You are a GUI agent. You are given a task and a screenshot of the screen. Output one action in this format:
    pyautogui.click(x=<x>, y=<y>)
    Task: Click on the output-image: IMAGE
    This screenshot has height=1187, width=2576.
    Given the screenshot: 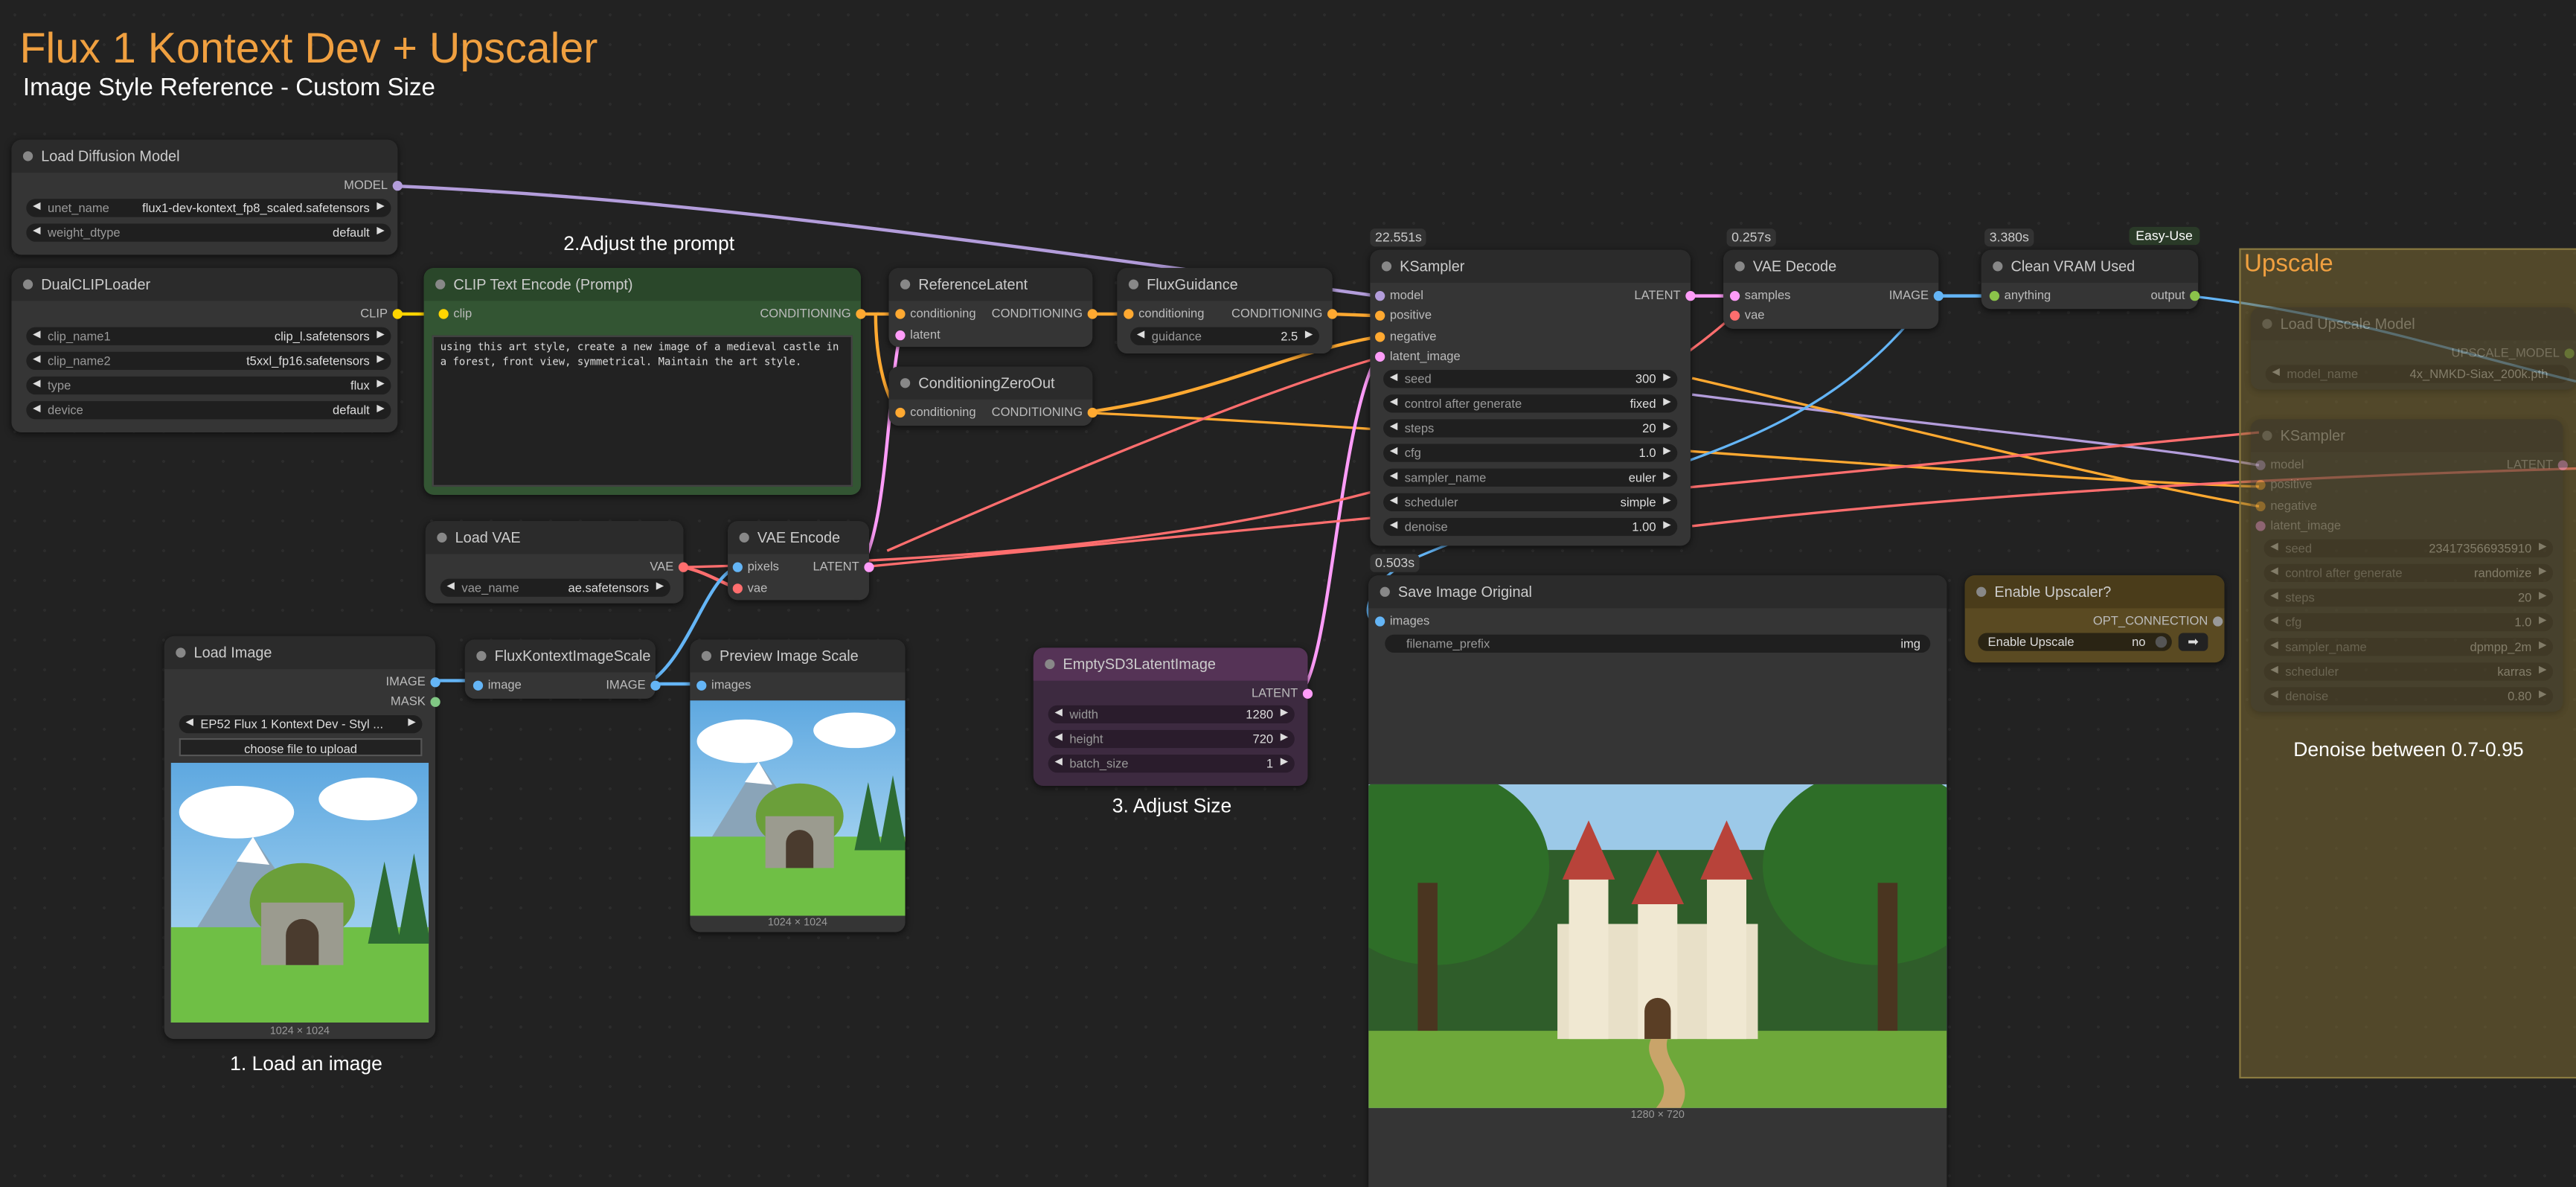 What is the action you would take?
    pyautogui.click(x=633, y=686)
    